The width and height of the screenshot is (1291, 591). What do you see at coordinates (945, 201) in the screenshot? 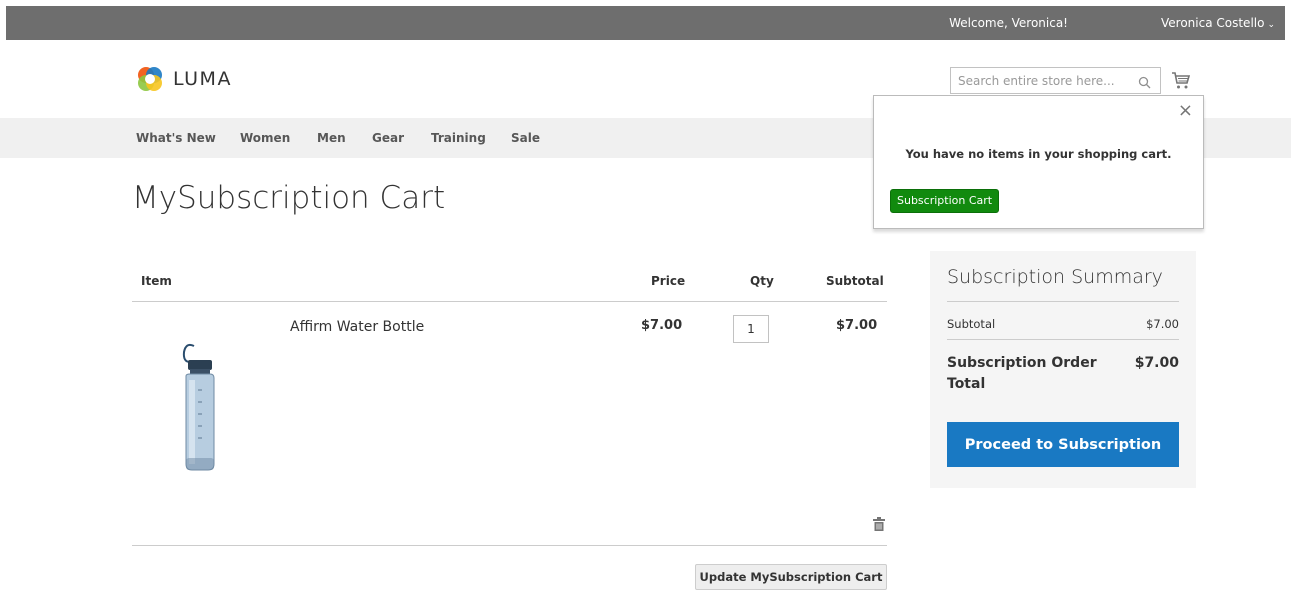
I see `subscription-cart-button: Subscription Cart` at bounding box center [945, 201].